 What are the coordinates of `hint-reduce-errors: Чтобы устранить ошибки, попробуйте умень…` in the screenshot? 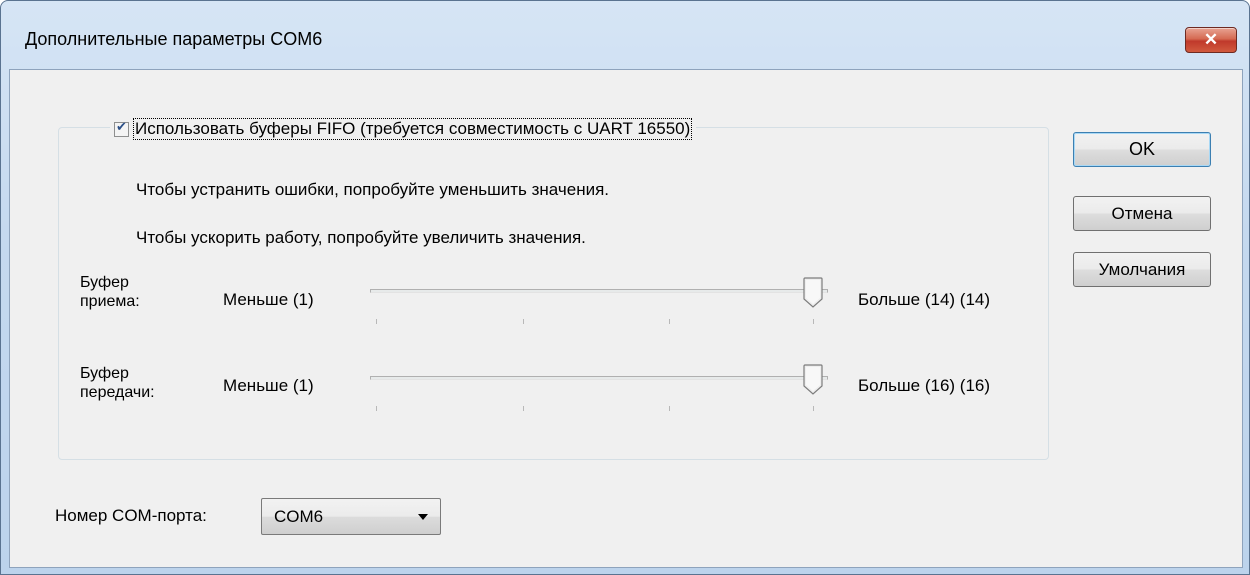 It's located at (373, 189).